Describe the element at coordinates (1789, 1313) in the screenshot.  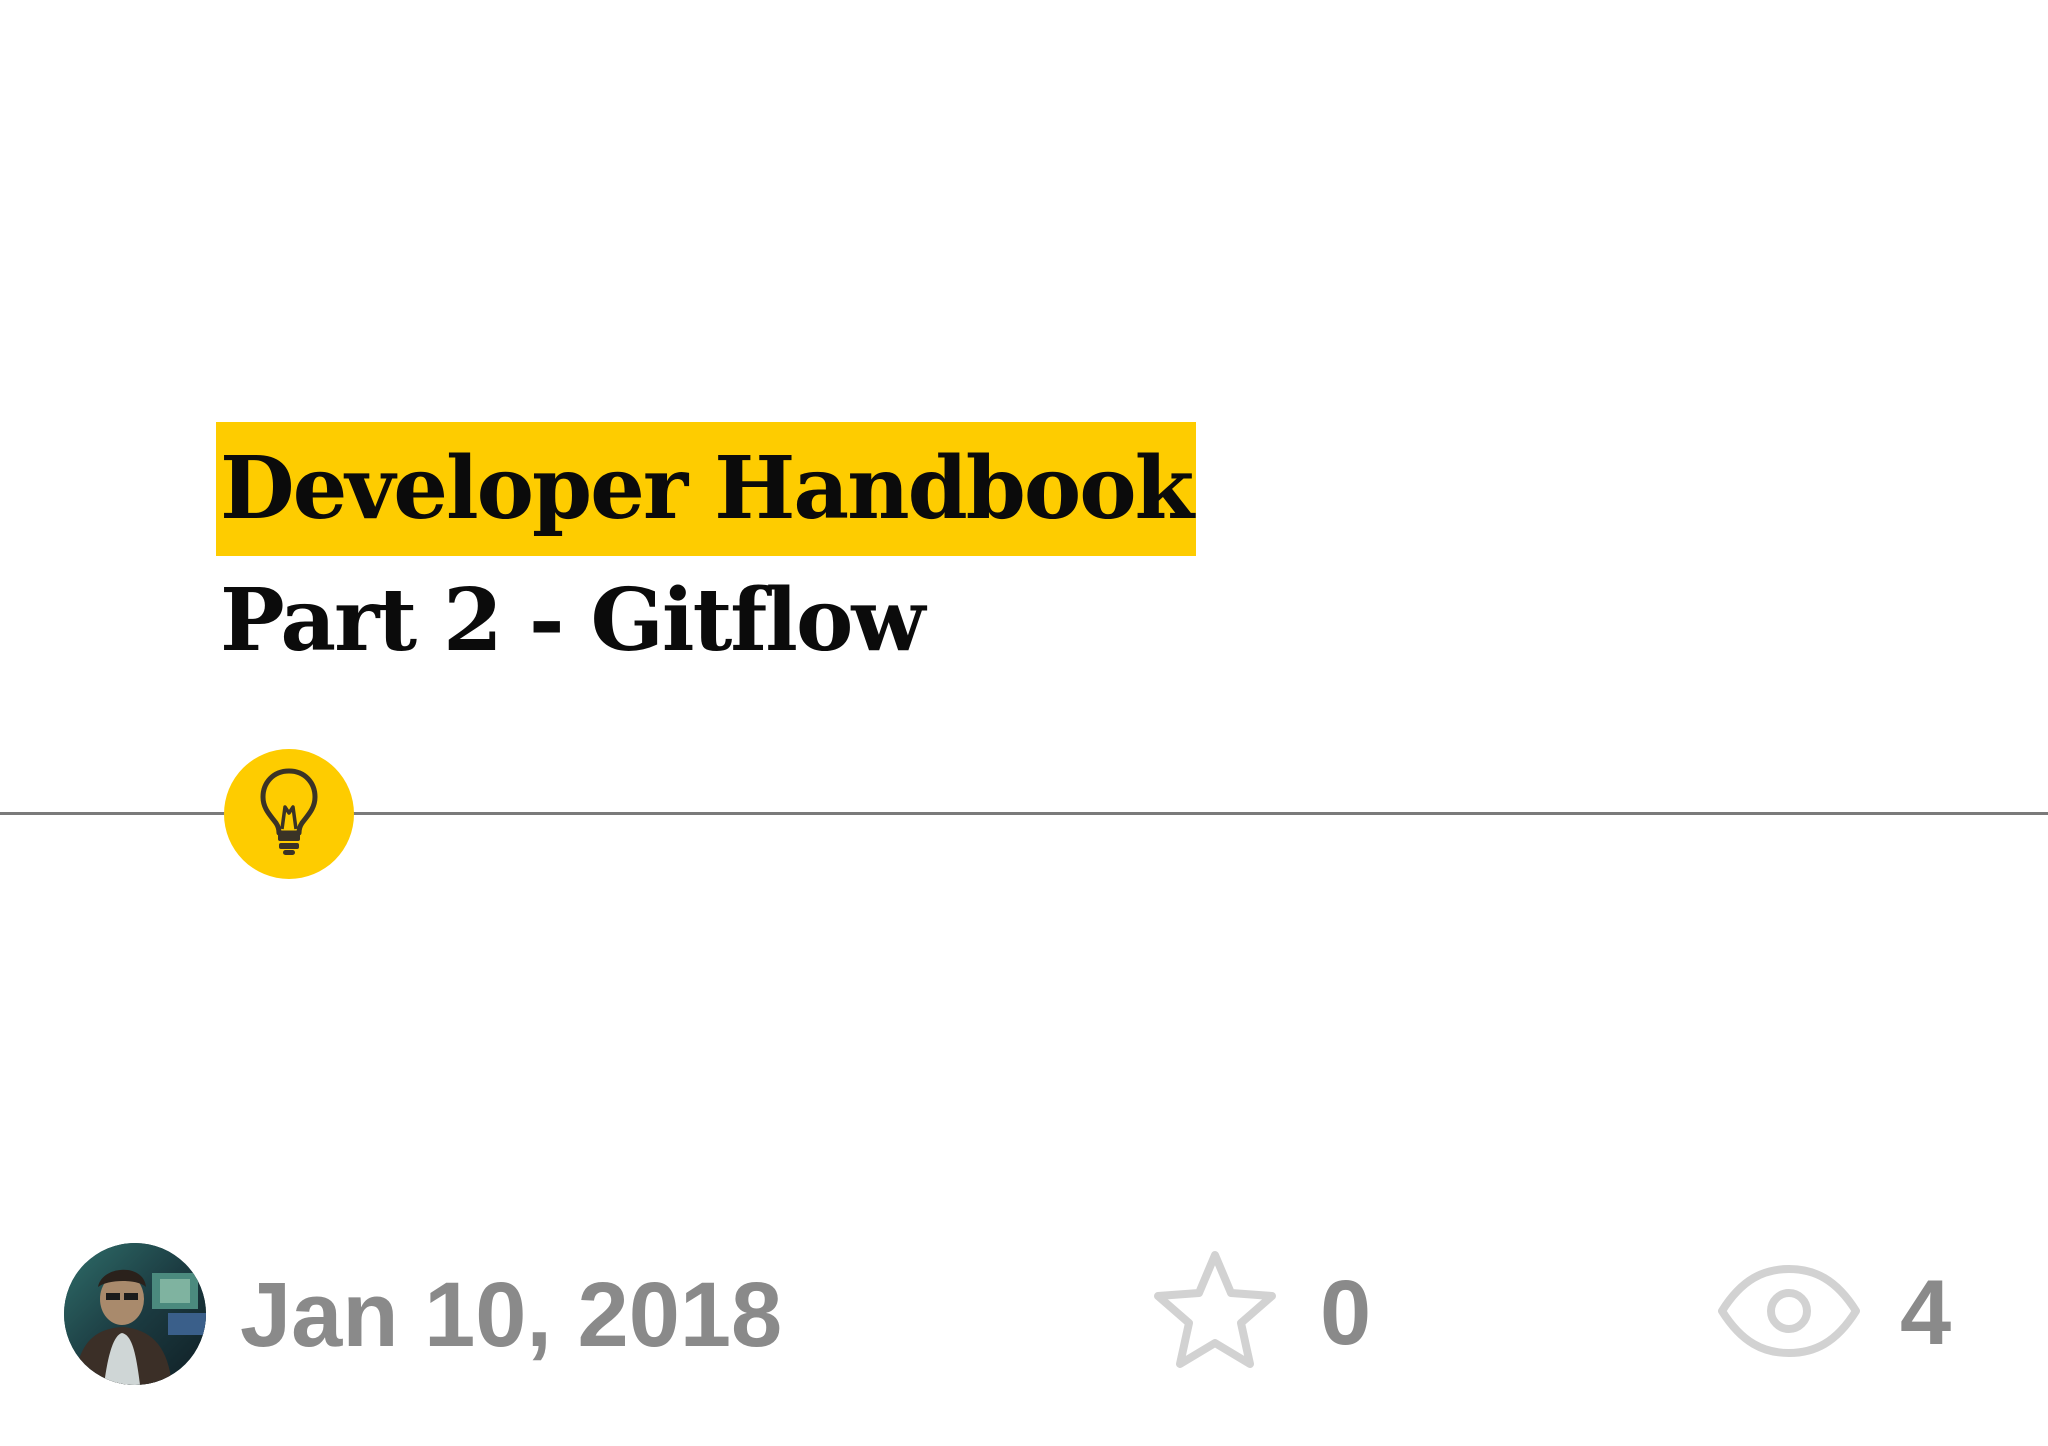
I see `eye-icon` at that location.